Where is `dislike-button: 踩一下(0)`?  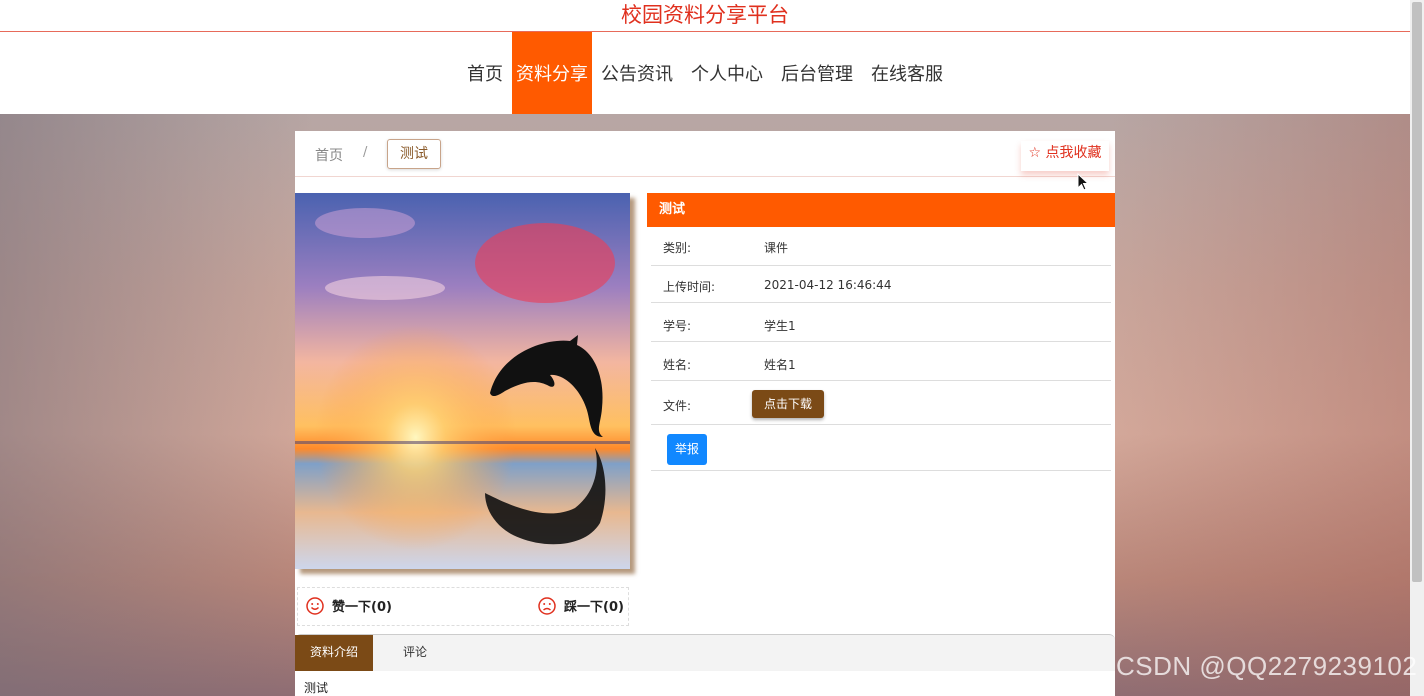
dislike-button: 踩一下(0) is located at coordinates (581, 605).